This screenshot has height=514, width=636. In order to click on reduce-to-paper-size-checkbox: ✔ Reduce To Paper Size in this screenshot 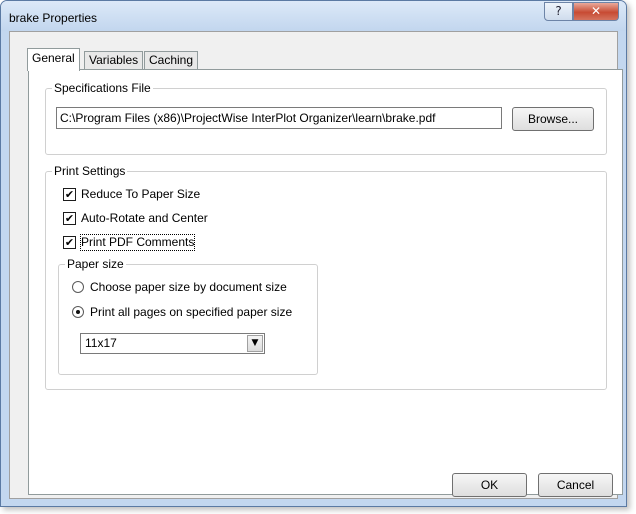, I will do `click(173, 195)`.